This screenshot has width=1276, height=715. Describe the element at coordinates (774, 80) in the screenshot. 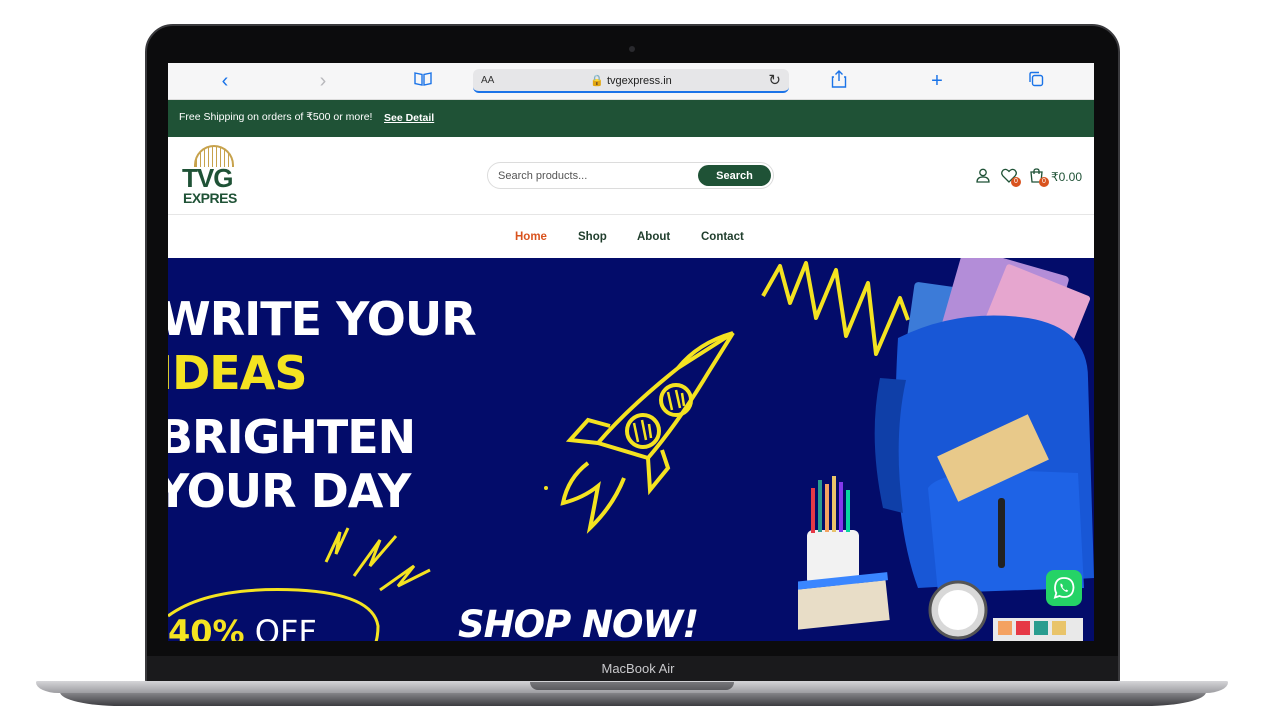

I see `reload-icon: ↻` at that location.